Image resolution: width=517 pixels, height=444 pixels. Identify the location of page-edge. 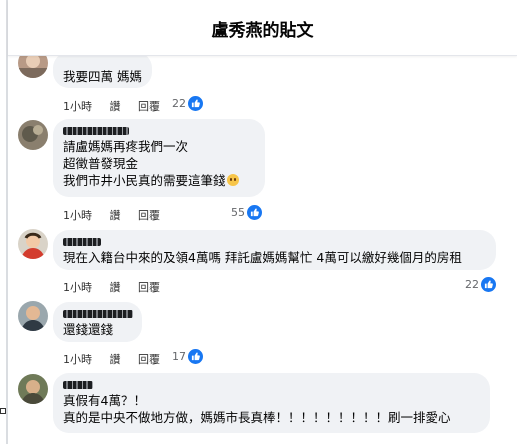
(7, 222).